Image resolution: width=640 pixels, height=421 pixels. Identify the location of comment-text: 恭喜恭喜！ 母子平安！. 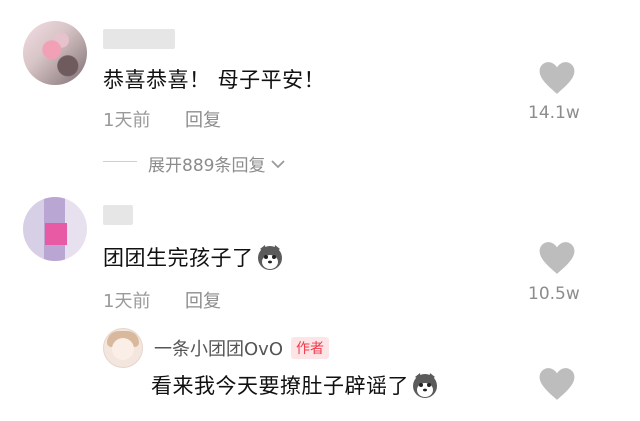
(214, 80).